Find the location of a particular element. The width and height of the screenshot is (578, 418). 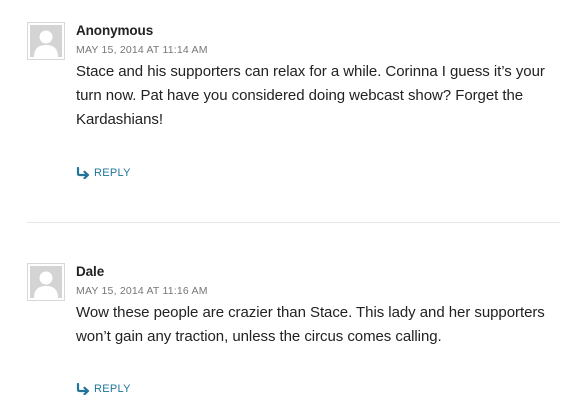

comment-divider is located at coordinates (293, 222).